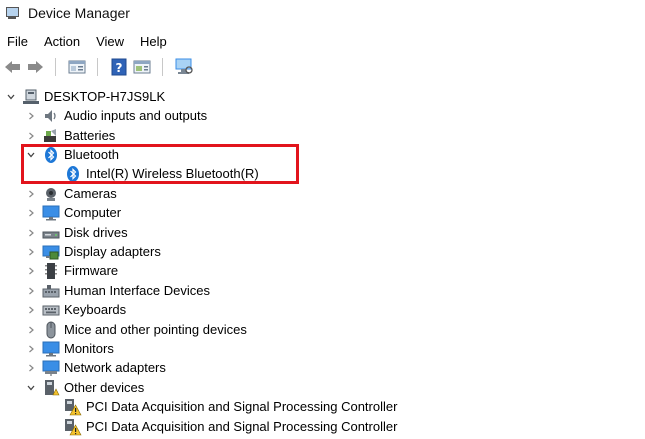 This screenshot has width=645, height=439. Describe the element at coordinates (153, 41) in the screenshot. I see `menu-help: Help` at that location.